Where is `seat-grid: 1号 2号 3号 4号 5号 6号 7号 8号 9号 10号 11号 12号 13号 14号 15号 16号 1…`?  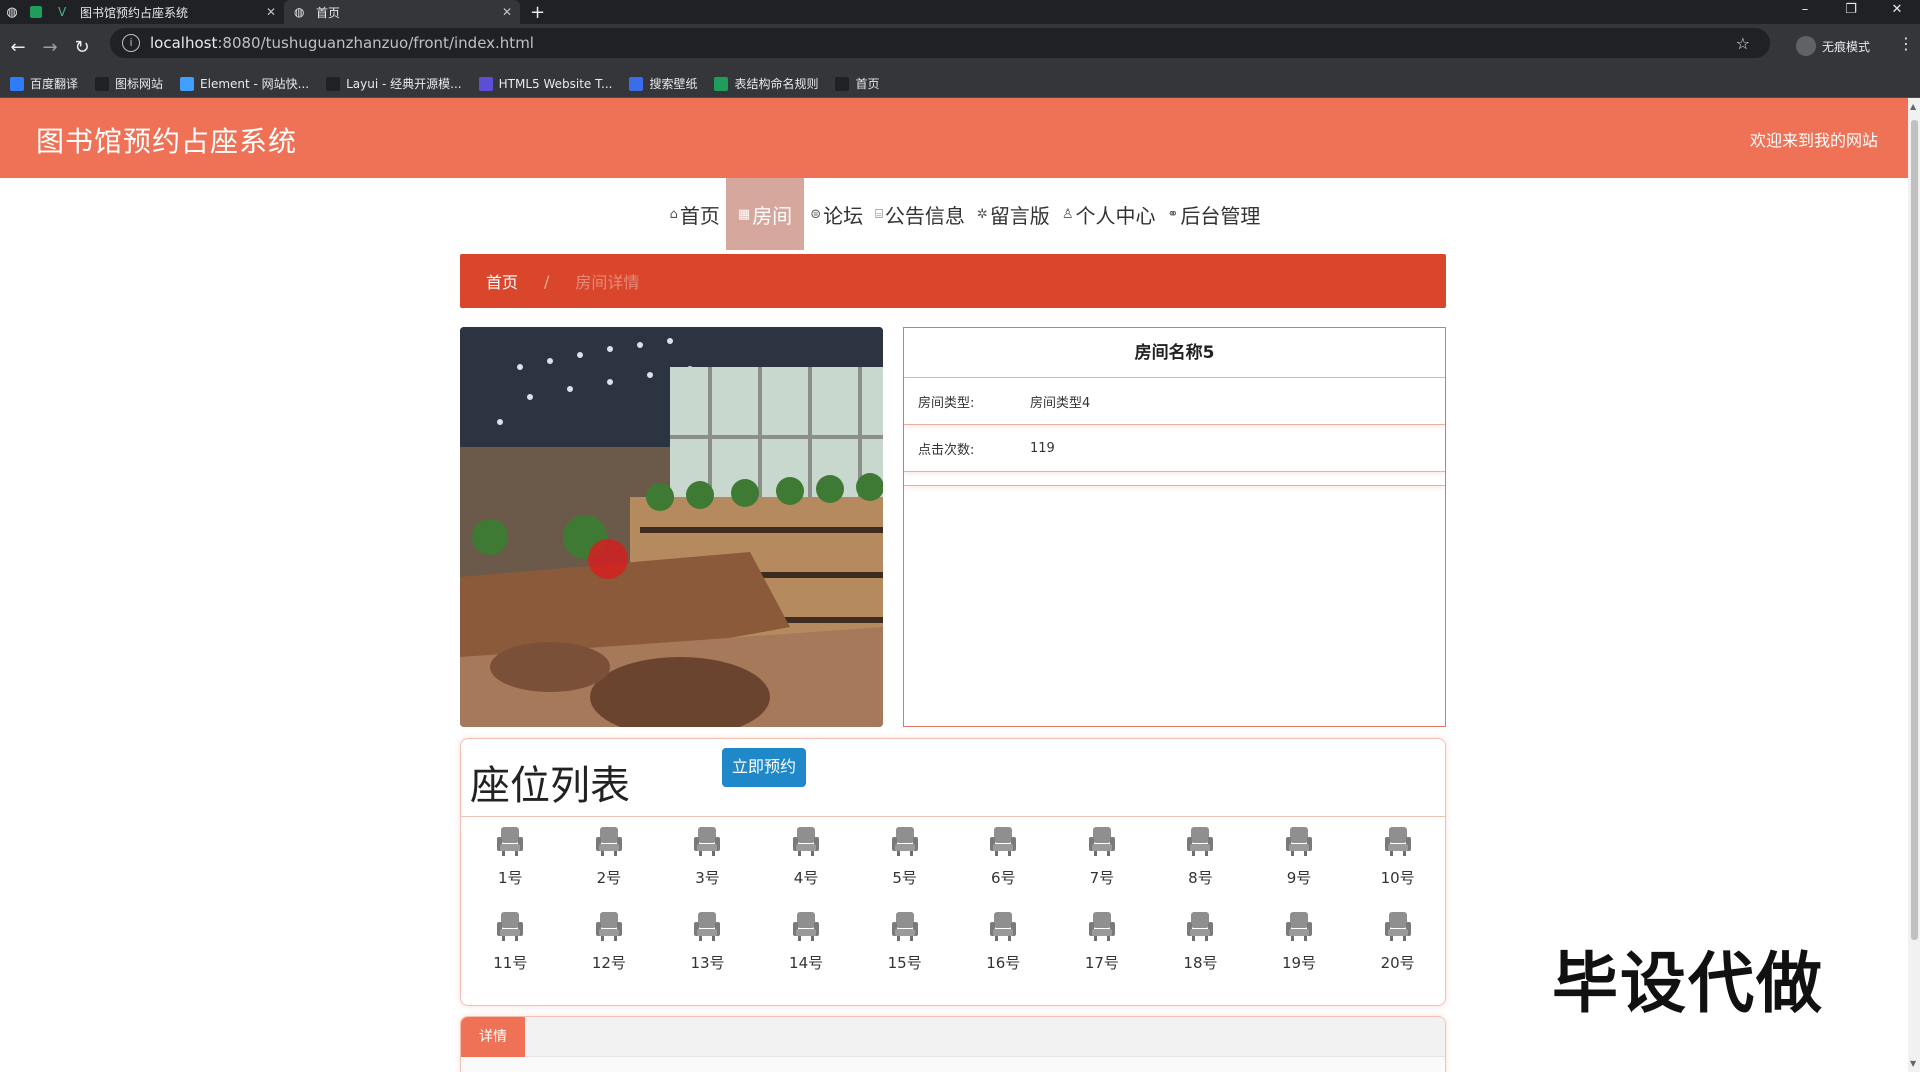
seat-grid: 1号 2号 3号 4号 5号 6号 7号 8号 9号 10号 11号 12号 13号 14号 15号 16号 1… is located at coordinates (954, 902).